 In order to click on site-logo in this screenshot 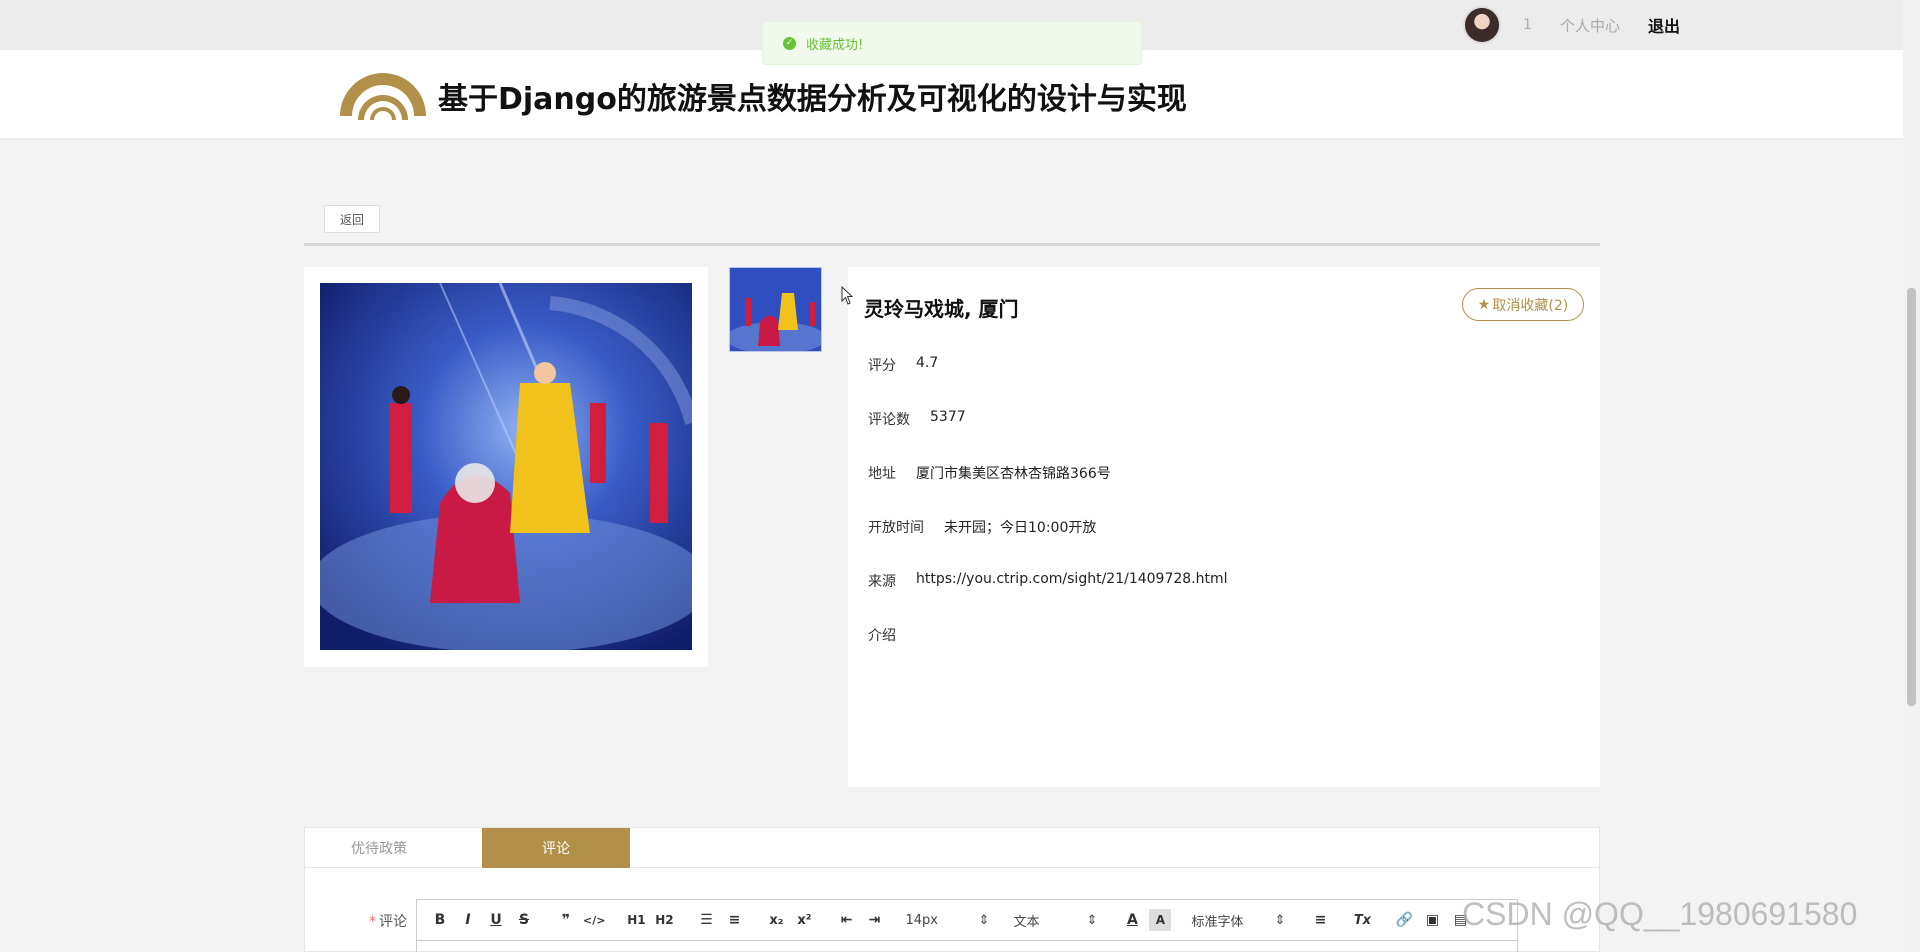, I will do `click(383, 96)`.